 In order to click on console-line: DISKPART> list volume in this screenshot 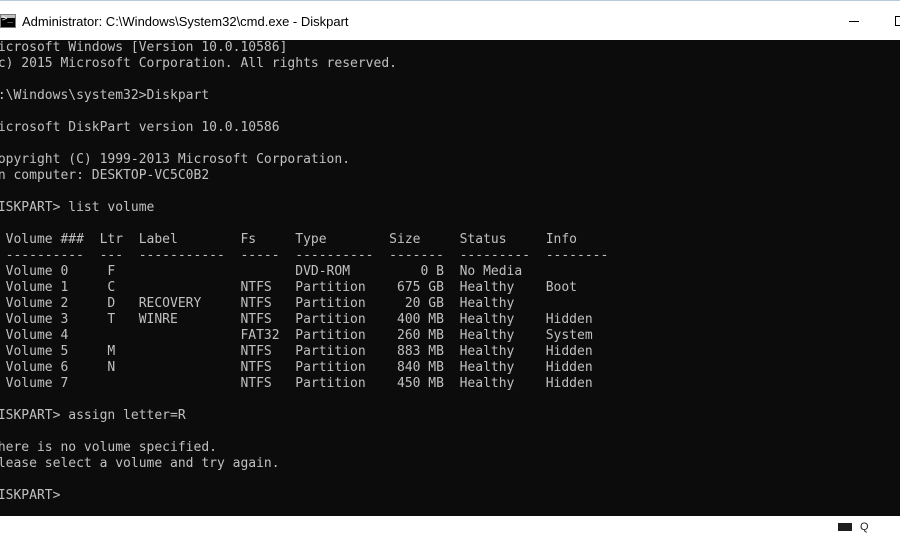, I will do `click(77, 207)`.